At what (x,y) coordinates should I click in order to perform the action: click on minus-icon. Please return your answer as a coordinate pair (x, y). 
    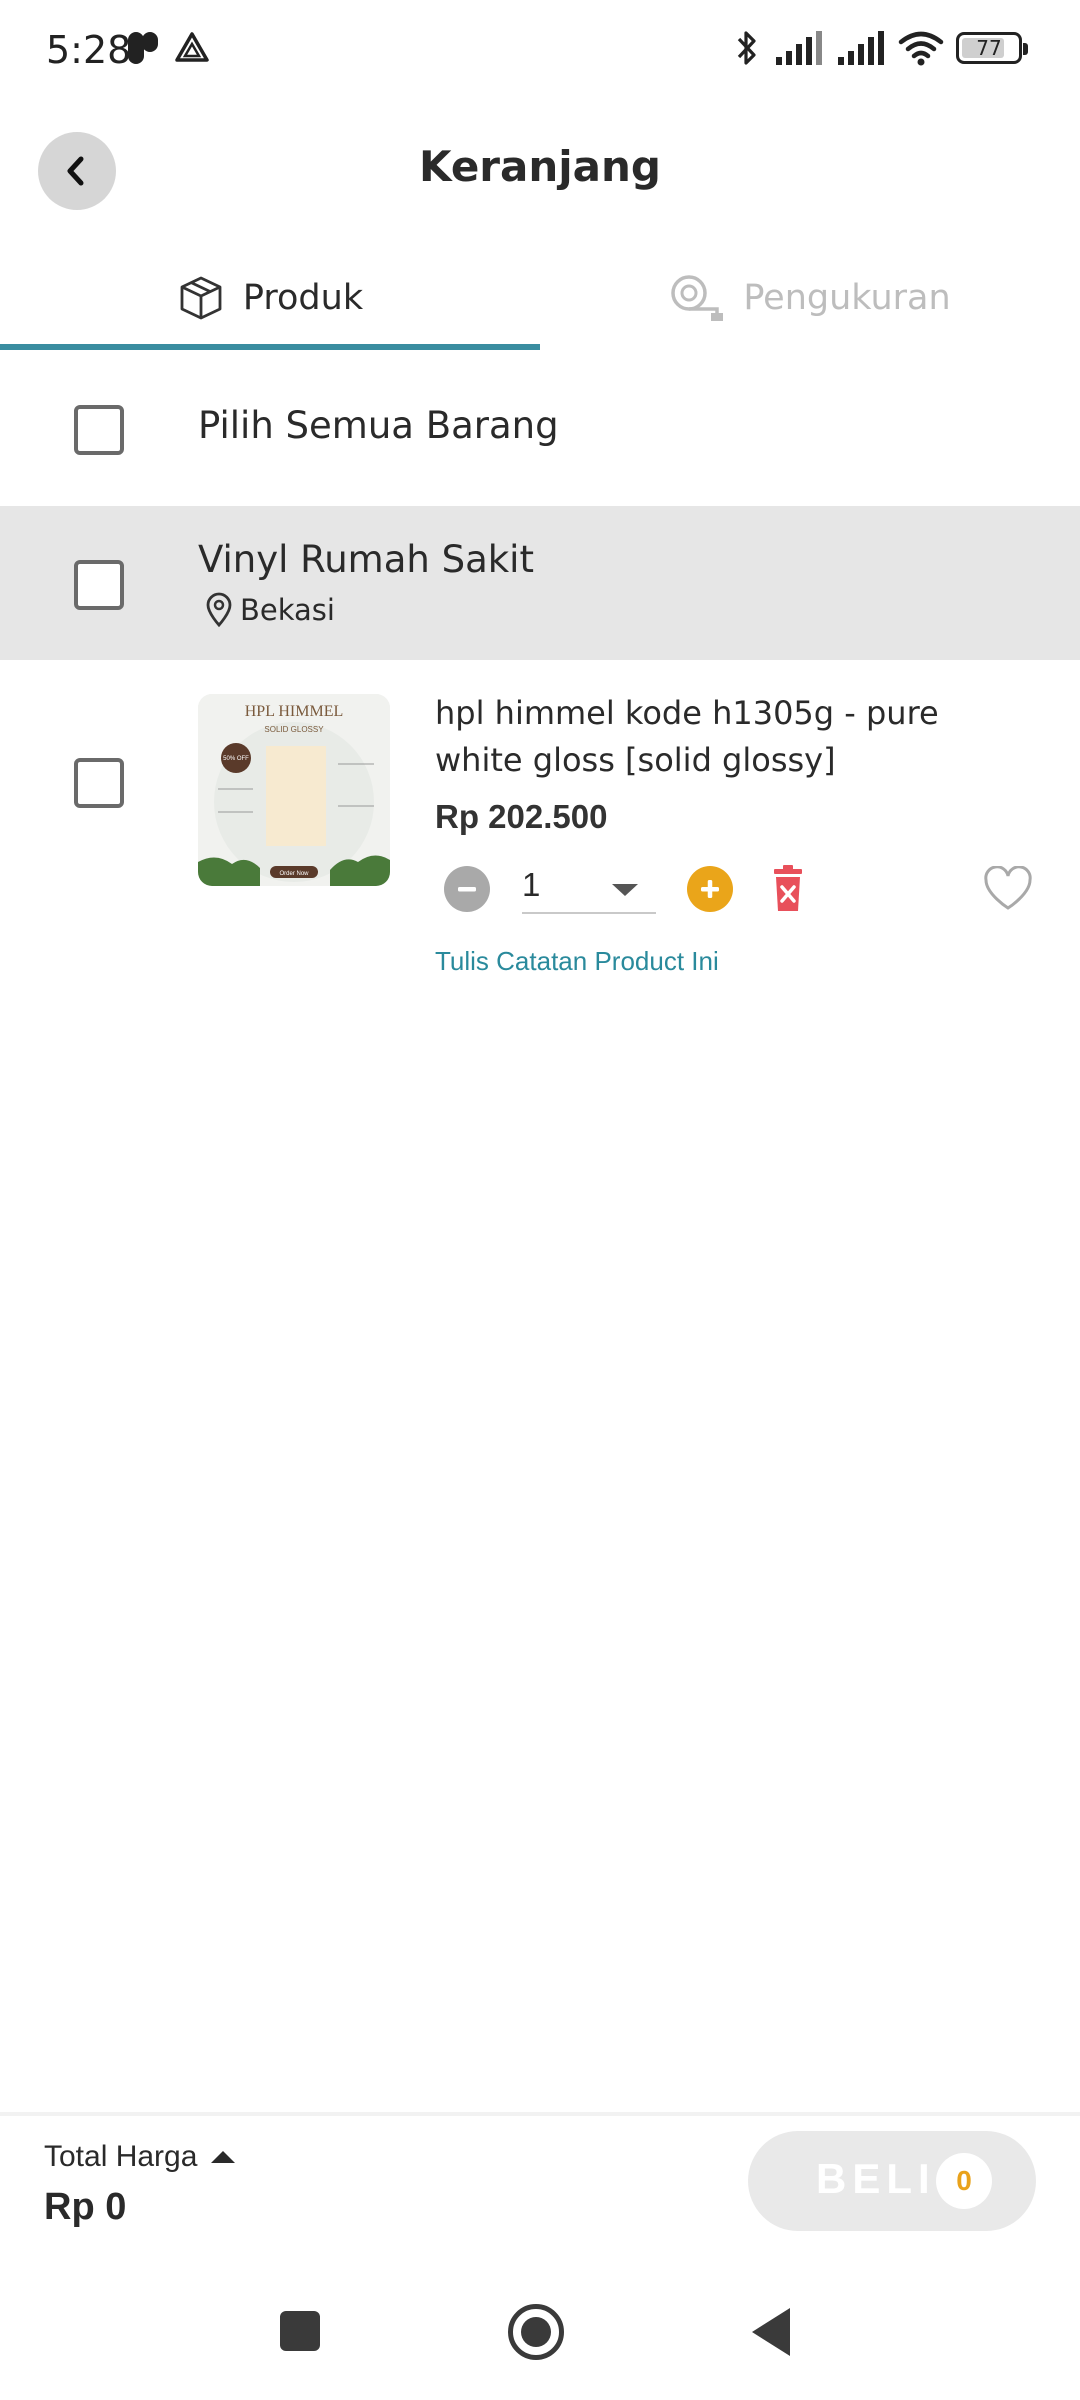
    Looking at the image, I should click on (467, 889).